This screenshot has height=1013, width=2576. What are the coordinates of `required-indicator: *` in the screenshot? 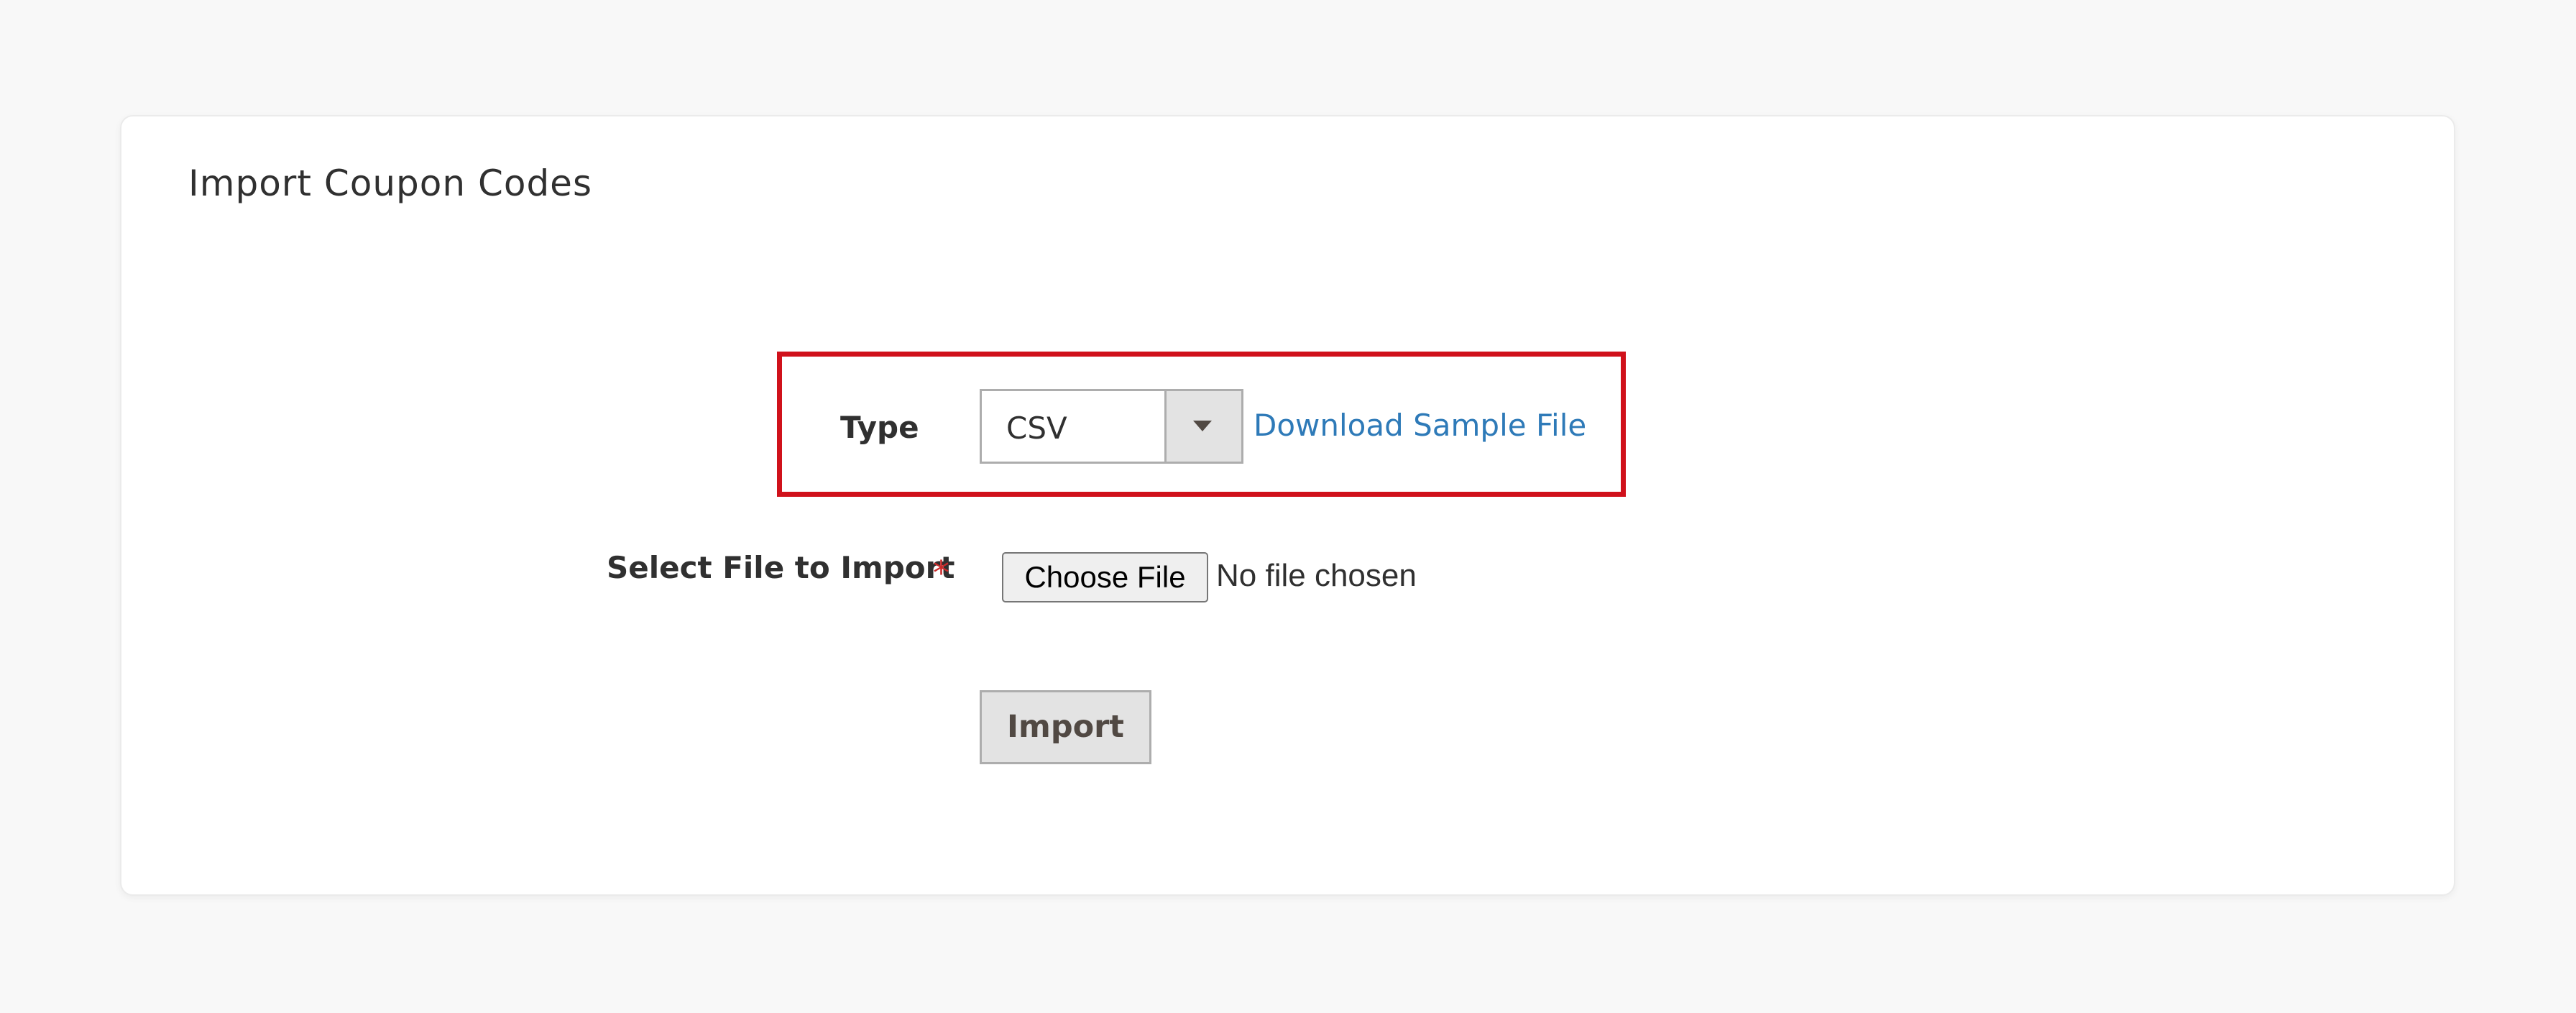 It's located at (941, 573).